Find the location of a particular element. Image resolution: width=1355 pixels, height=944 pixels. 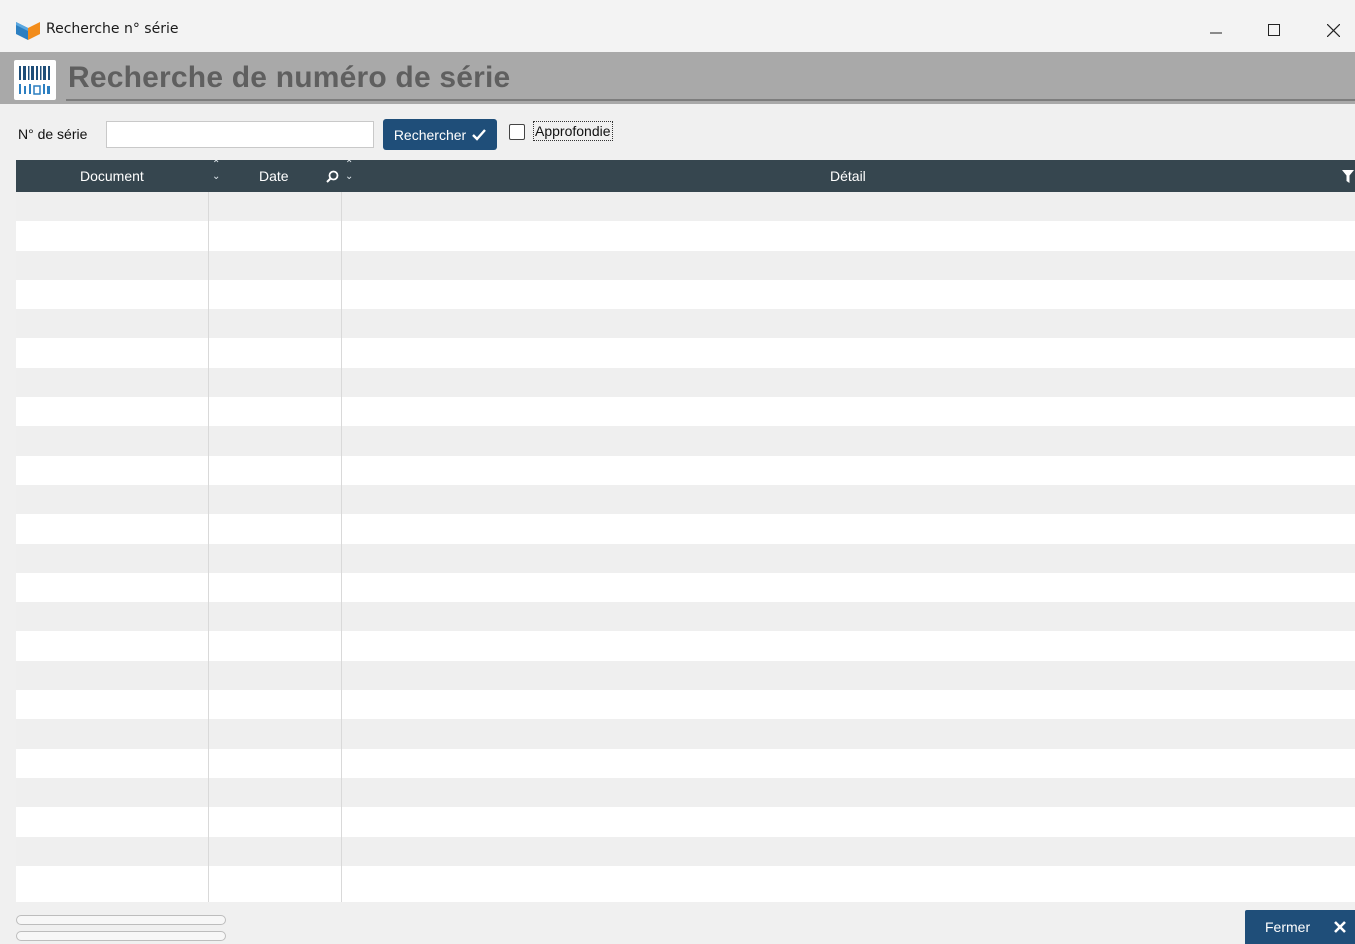

close-button: Fermer is located at coordinates (1300, 927).